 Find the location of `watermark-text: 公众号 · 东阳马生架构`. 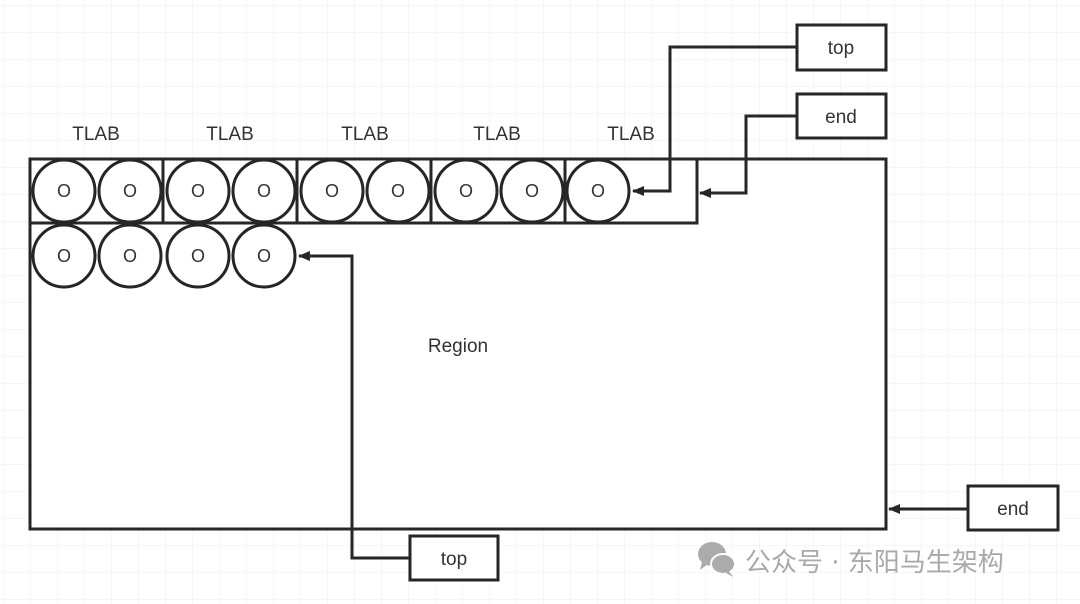

watermark-text: 公众号 · 东阳马生架构 is located at coordinates (874, 563).